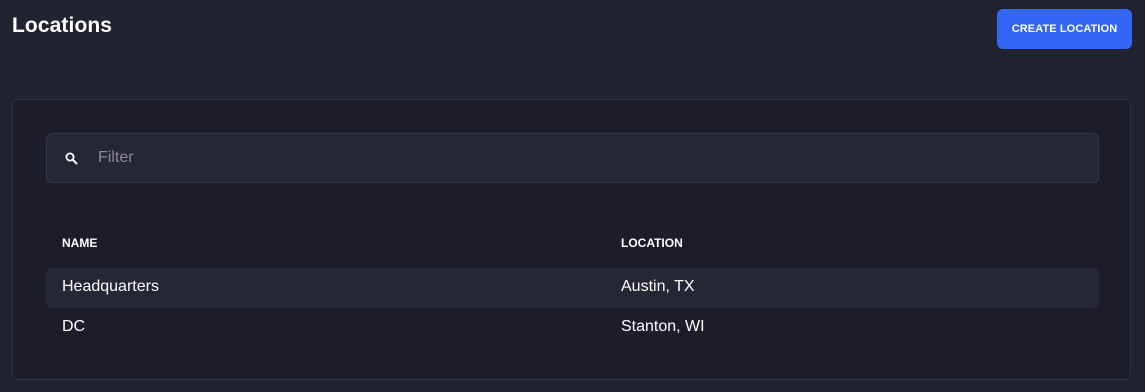 The height and width of the screenshot is (392, 1145). Describe the element at coordinates (62, 25) in the screenshot. I see `page-title: Locations` at that location.